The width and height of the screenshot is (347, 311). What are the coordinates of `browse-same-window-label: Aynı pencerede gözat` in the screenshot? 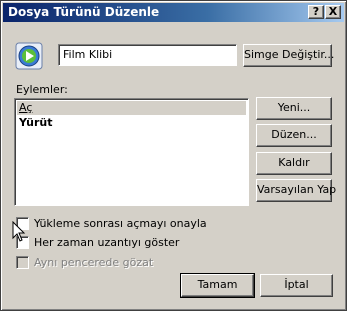 It's located at (94, 262).